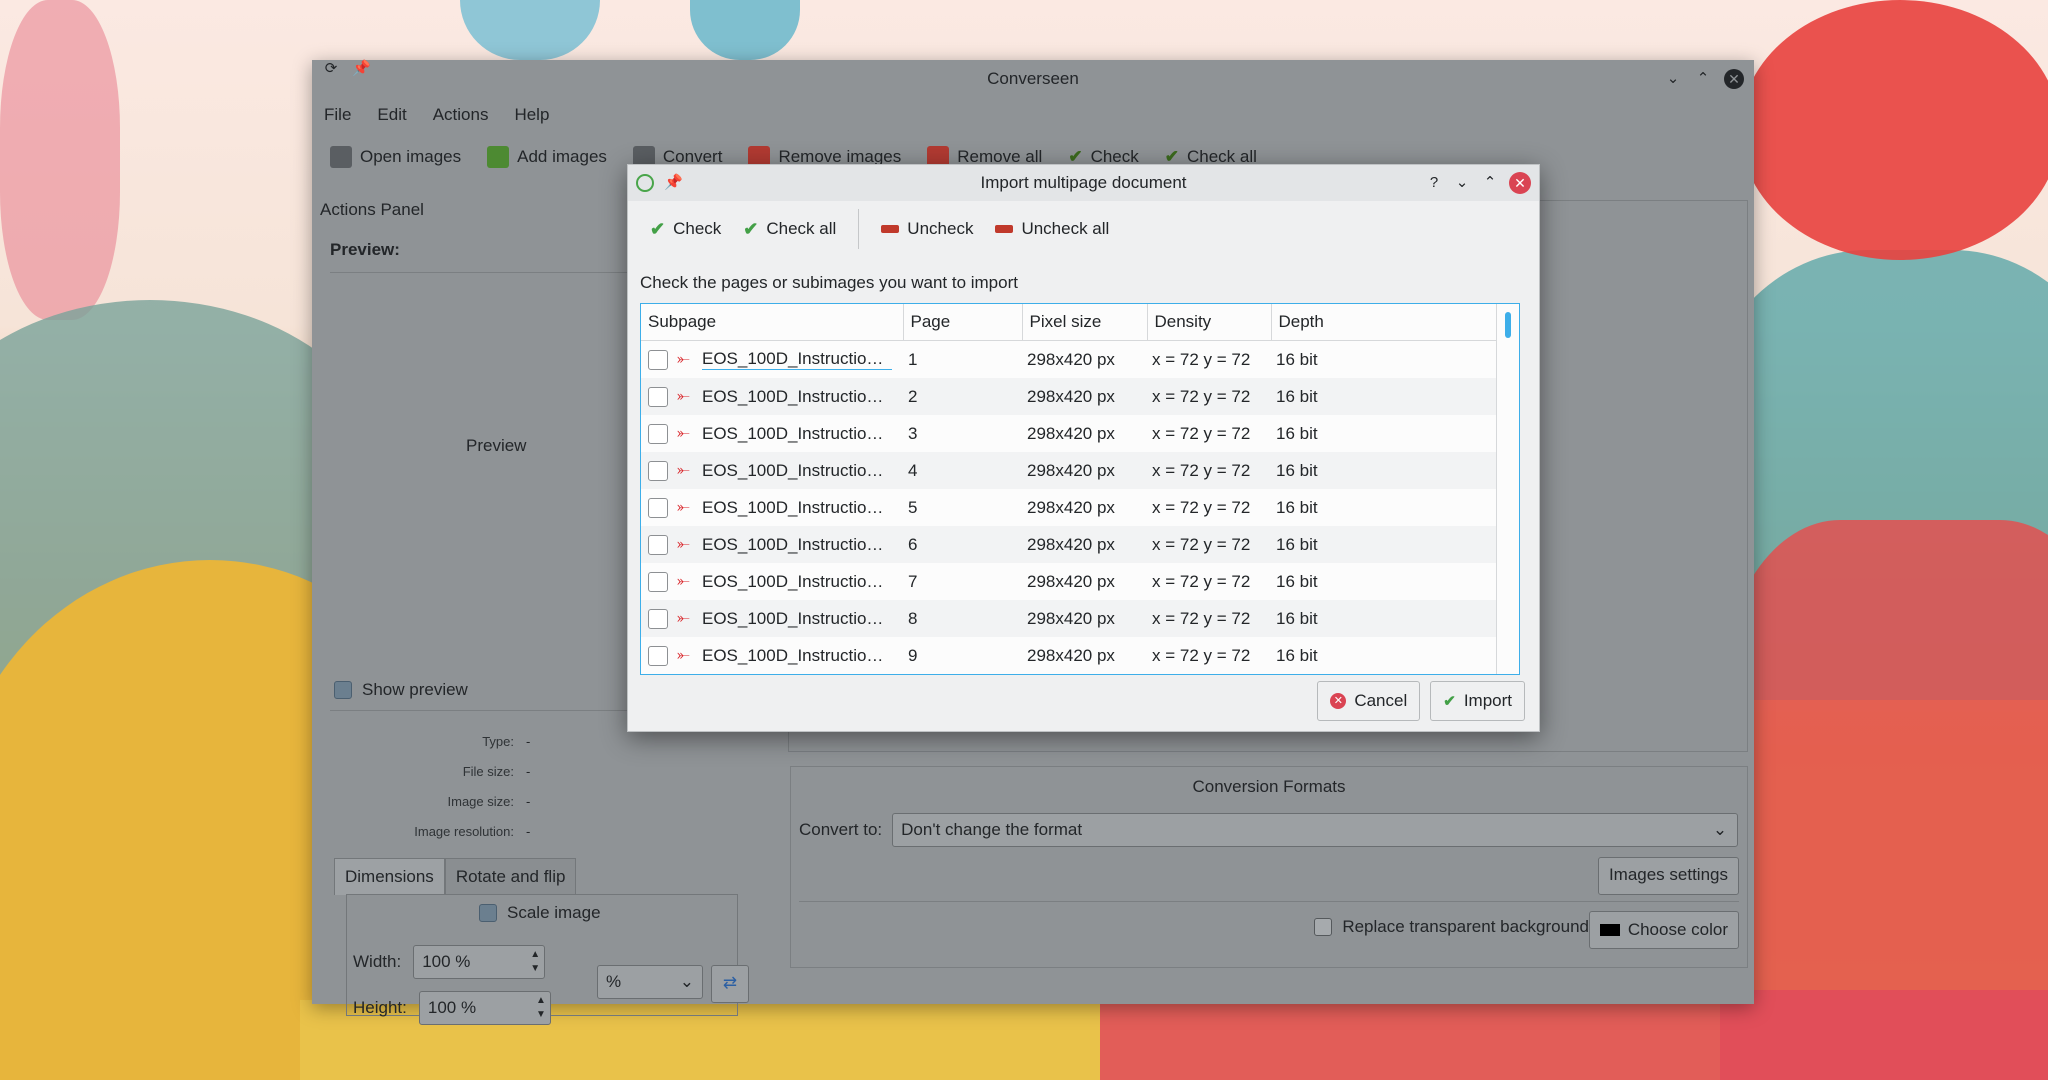 This screenshot has width=2048, height=1080. Describe the element at coordinates (1677, 929) in the screenshot. I see `choose-color-label: Choose color` at that location.